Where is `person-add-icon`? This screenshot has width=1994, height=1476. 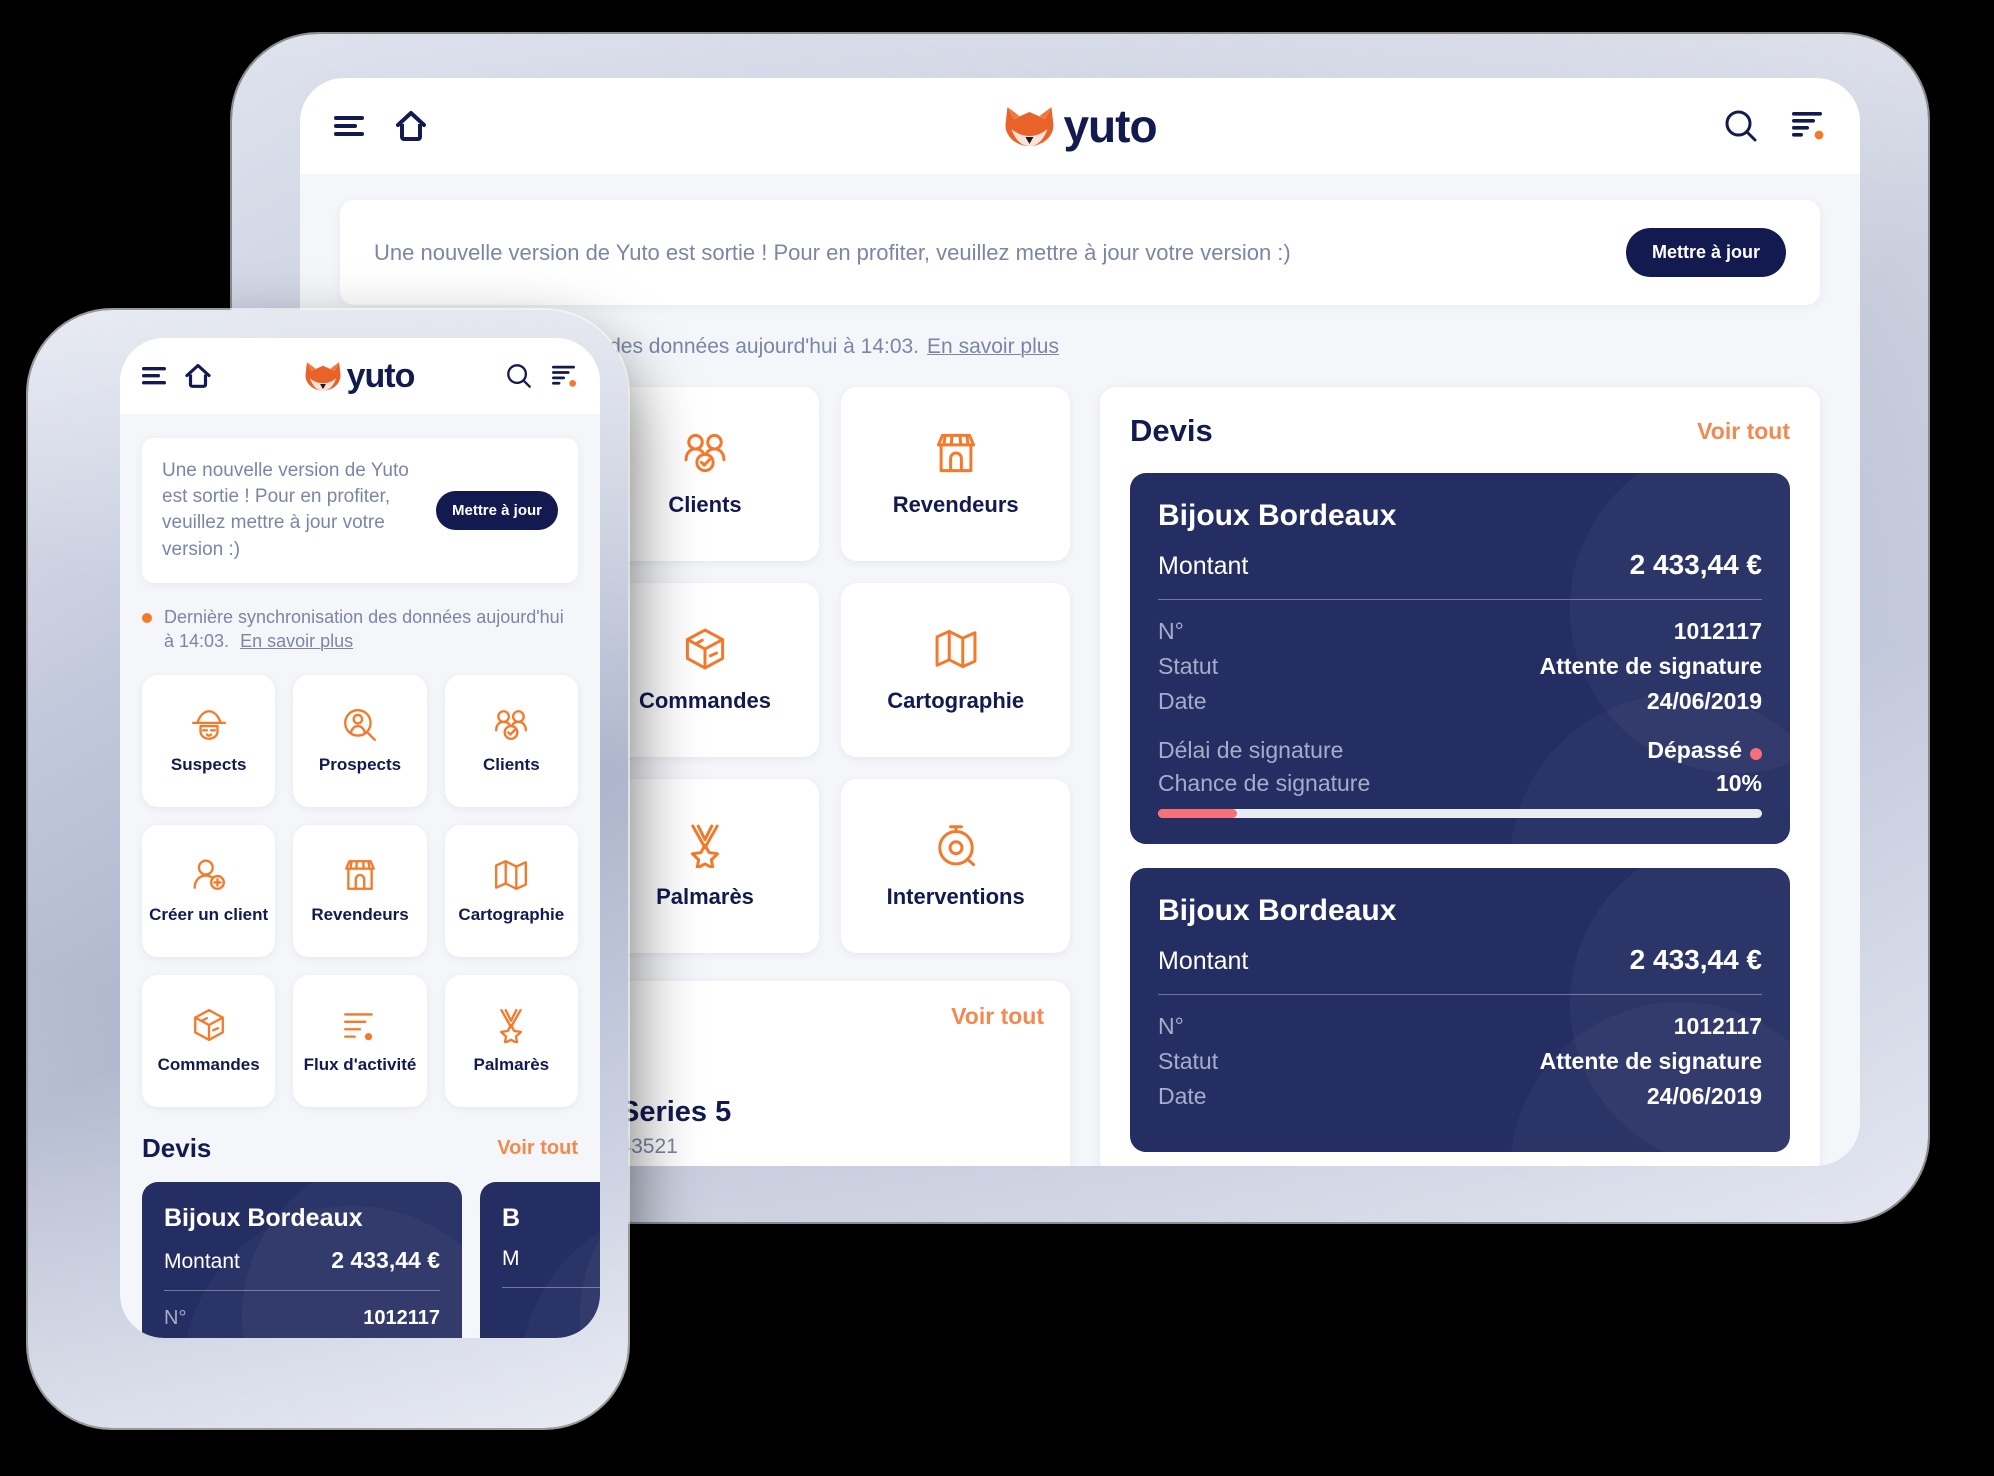 person-add-icon is located at coordinates (209, 875).